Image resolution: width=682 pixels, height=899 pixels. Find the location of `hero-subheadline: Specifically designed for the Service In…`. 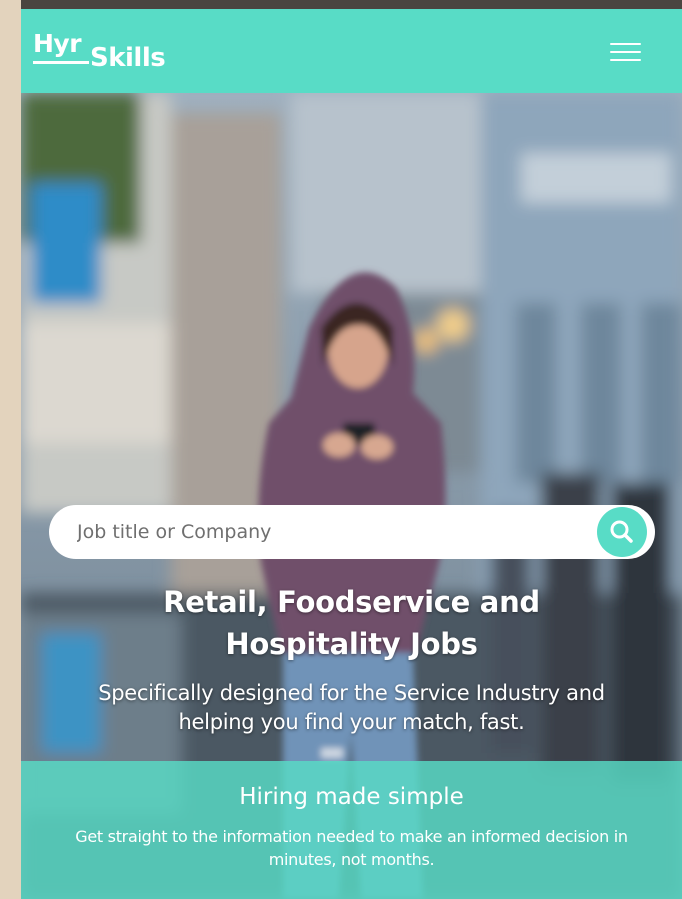

hero-subheadline: Specifically designed for the Service In… is located at coordinates (351, 708).